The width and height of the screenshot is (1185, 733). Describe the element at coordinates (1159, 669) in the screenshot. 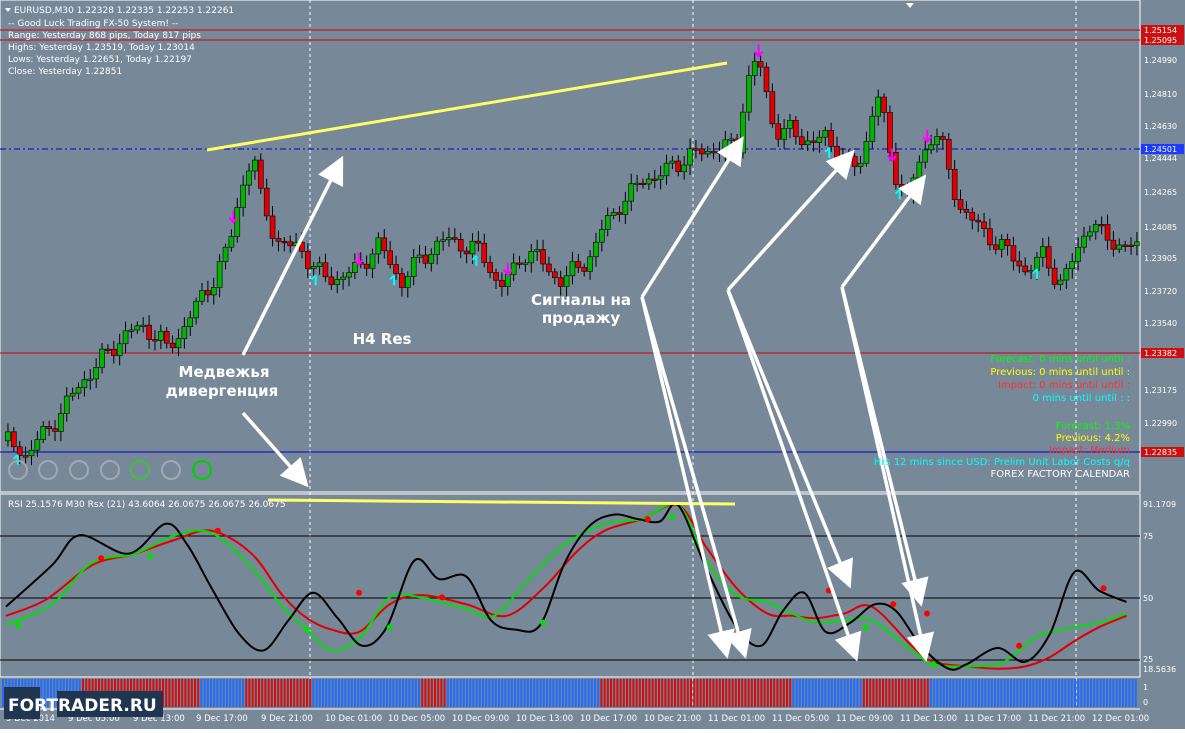

I see `rsi-axis-bottom: 18.5636` at that location.